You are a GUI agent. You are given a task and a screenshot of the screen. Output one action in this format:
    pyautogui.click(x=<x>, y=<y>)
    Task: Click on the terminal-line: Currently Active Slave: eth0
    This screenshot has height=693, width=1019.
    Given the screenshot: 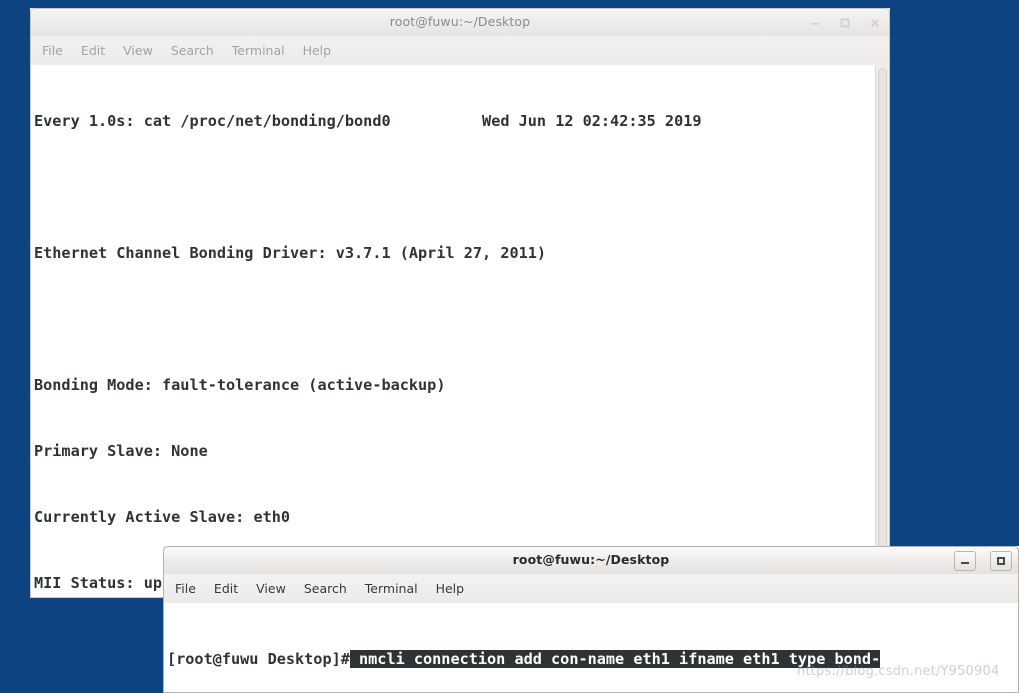 What is the action you would take?
    pyautogui.click(x=162, y=517)
    